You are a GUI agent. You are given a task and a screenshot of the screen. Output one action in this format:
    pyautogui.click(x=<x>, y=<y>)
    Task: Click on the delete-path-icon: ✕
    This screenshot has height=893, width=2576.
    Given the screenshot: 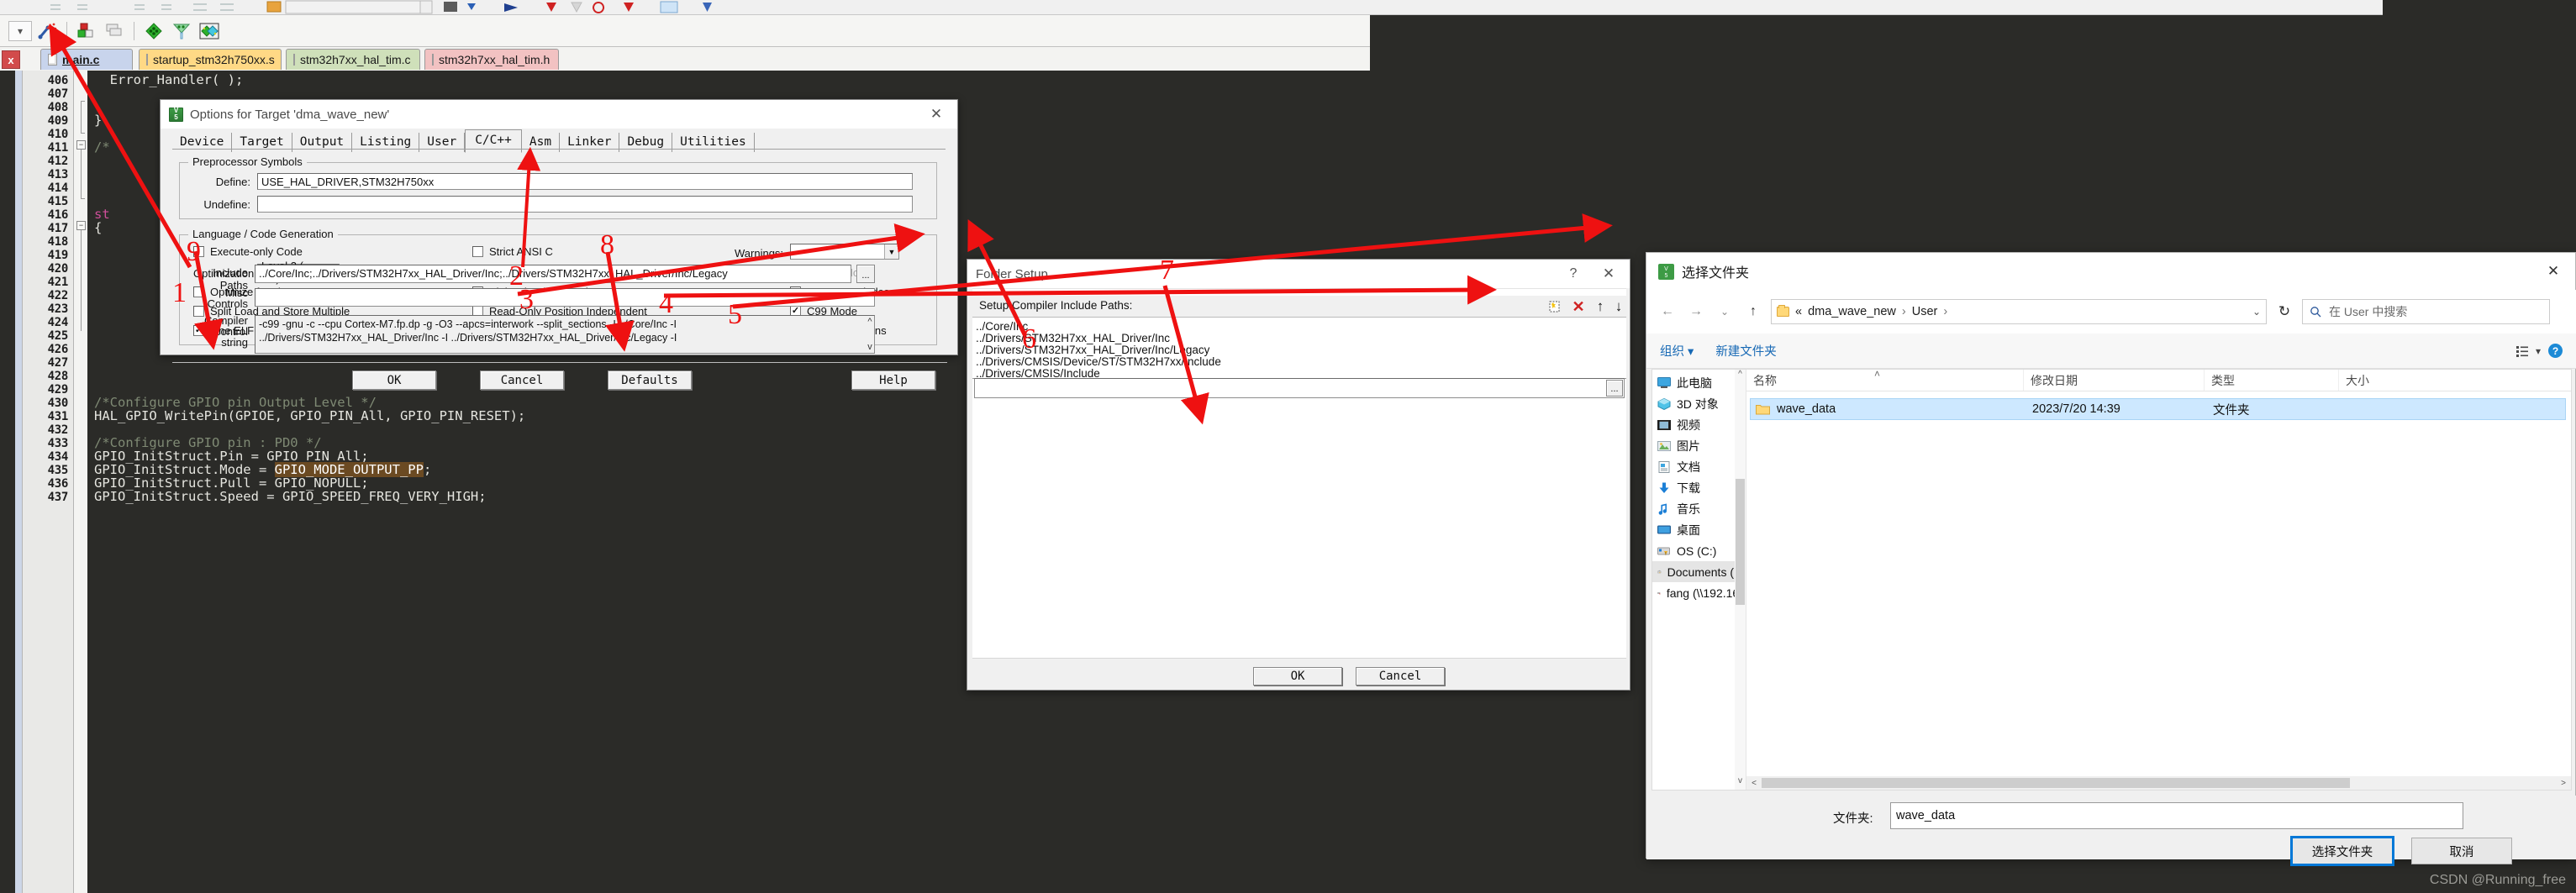 What is the action you would take?
    pyautogui.click(x=1578, y=306)
    